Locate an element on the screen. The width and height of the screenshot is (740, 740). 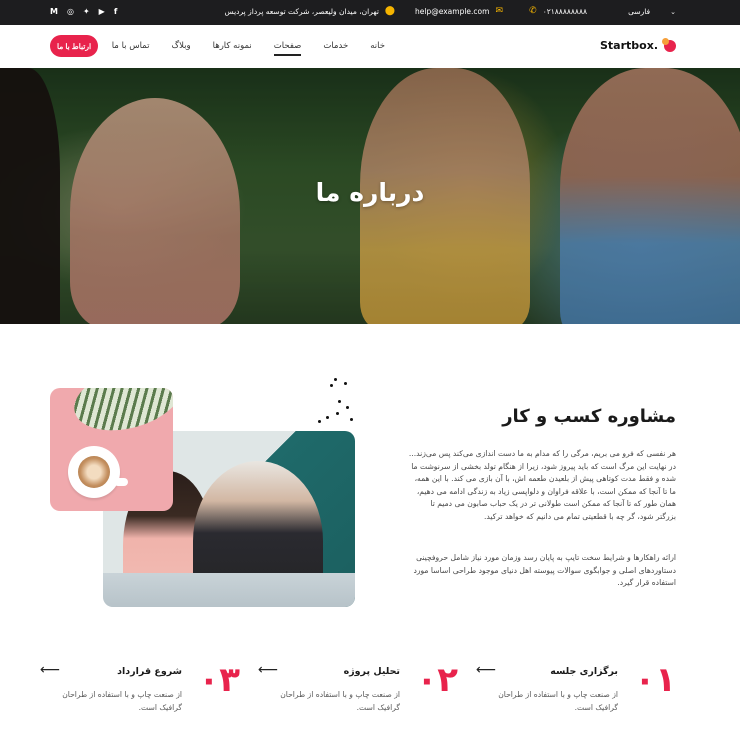
step-number: ۰۱ is located at coordinates (655, 680).